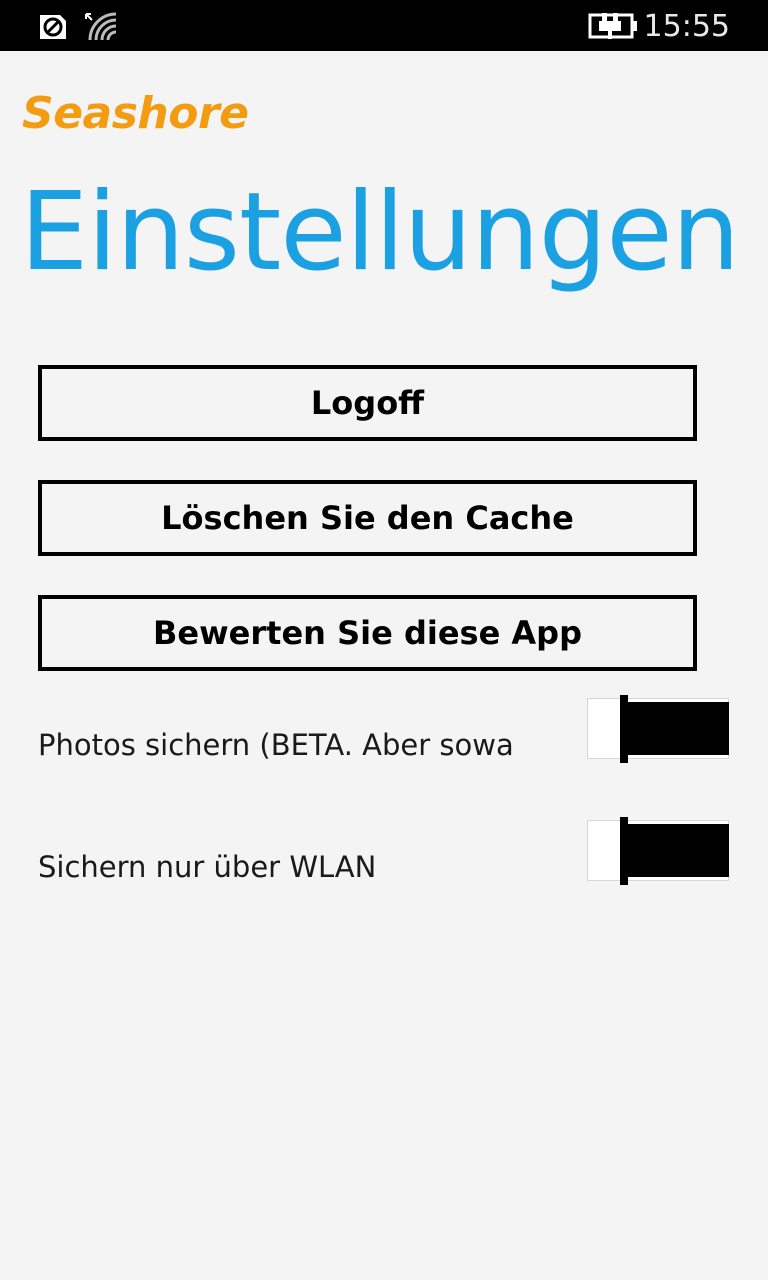 The width and height of the screenshot is (768, 1280). I want to click on app-name: Seashore, so click(135, 113).